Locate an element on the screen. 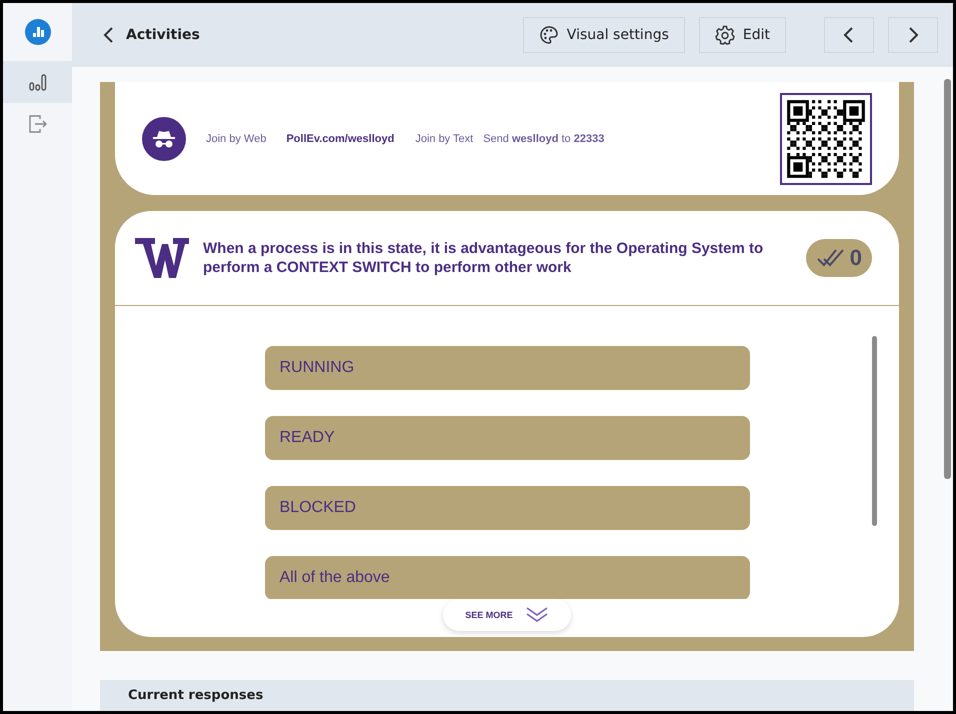 The height and width of the screenshot is (714, 956). current-responses-heading: Current responses is located at coordinates (507, 695).